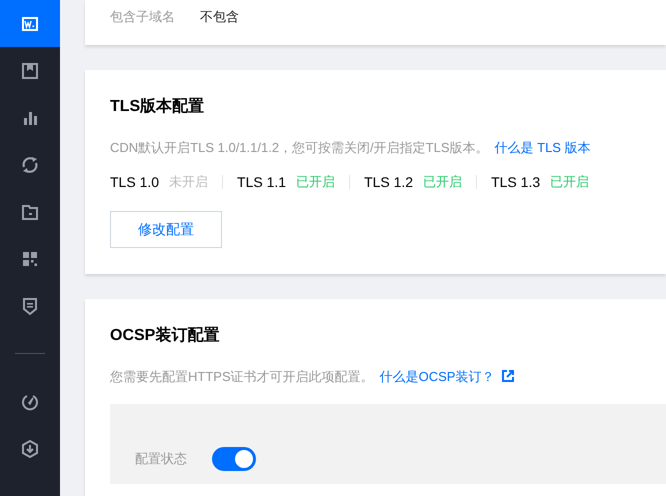 Image resolution: width=666 pixels, height=496 pixels. I want to click on description-text: CDN默认开启TLS 1.0/1.1/1.2，您可按需关闭/开启指定TLS版本。, so click(299, 147).